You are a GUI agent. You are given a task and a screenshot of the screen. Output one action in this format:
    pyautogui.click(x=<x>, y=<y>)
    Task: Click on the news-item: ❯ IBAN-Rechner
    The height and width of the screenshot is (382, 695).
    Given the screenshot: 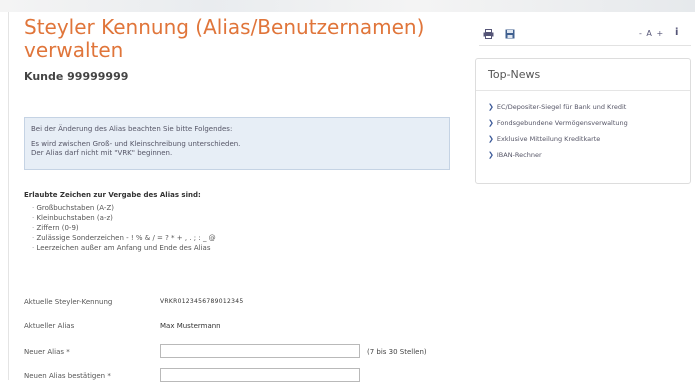 What is the action you would take?
    pyautogui.click(x=583, y=155)
    